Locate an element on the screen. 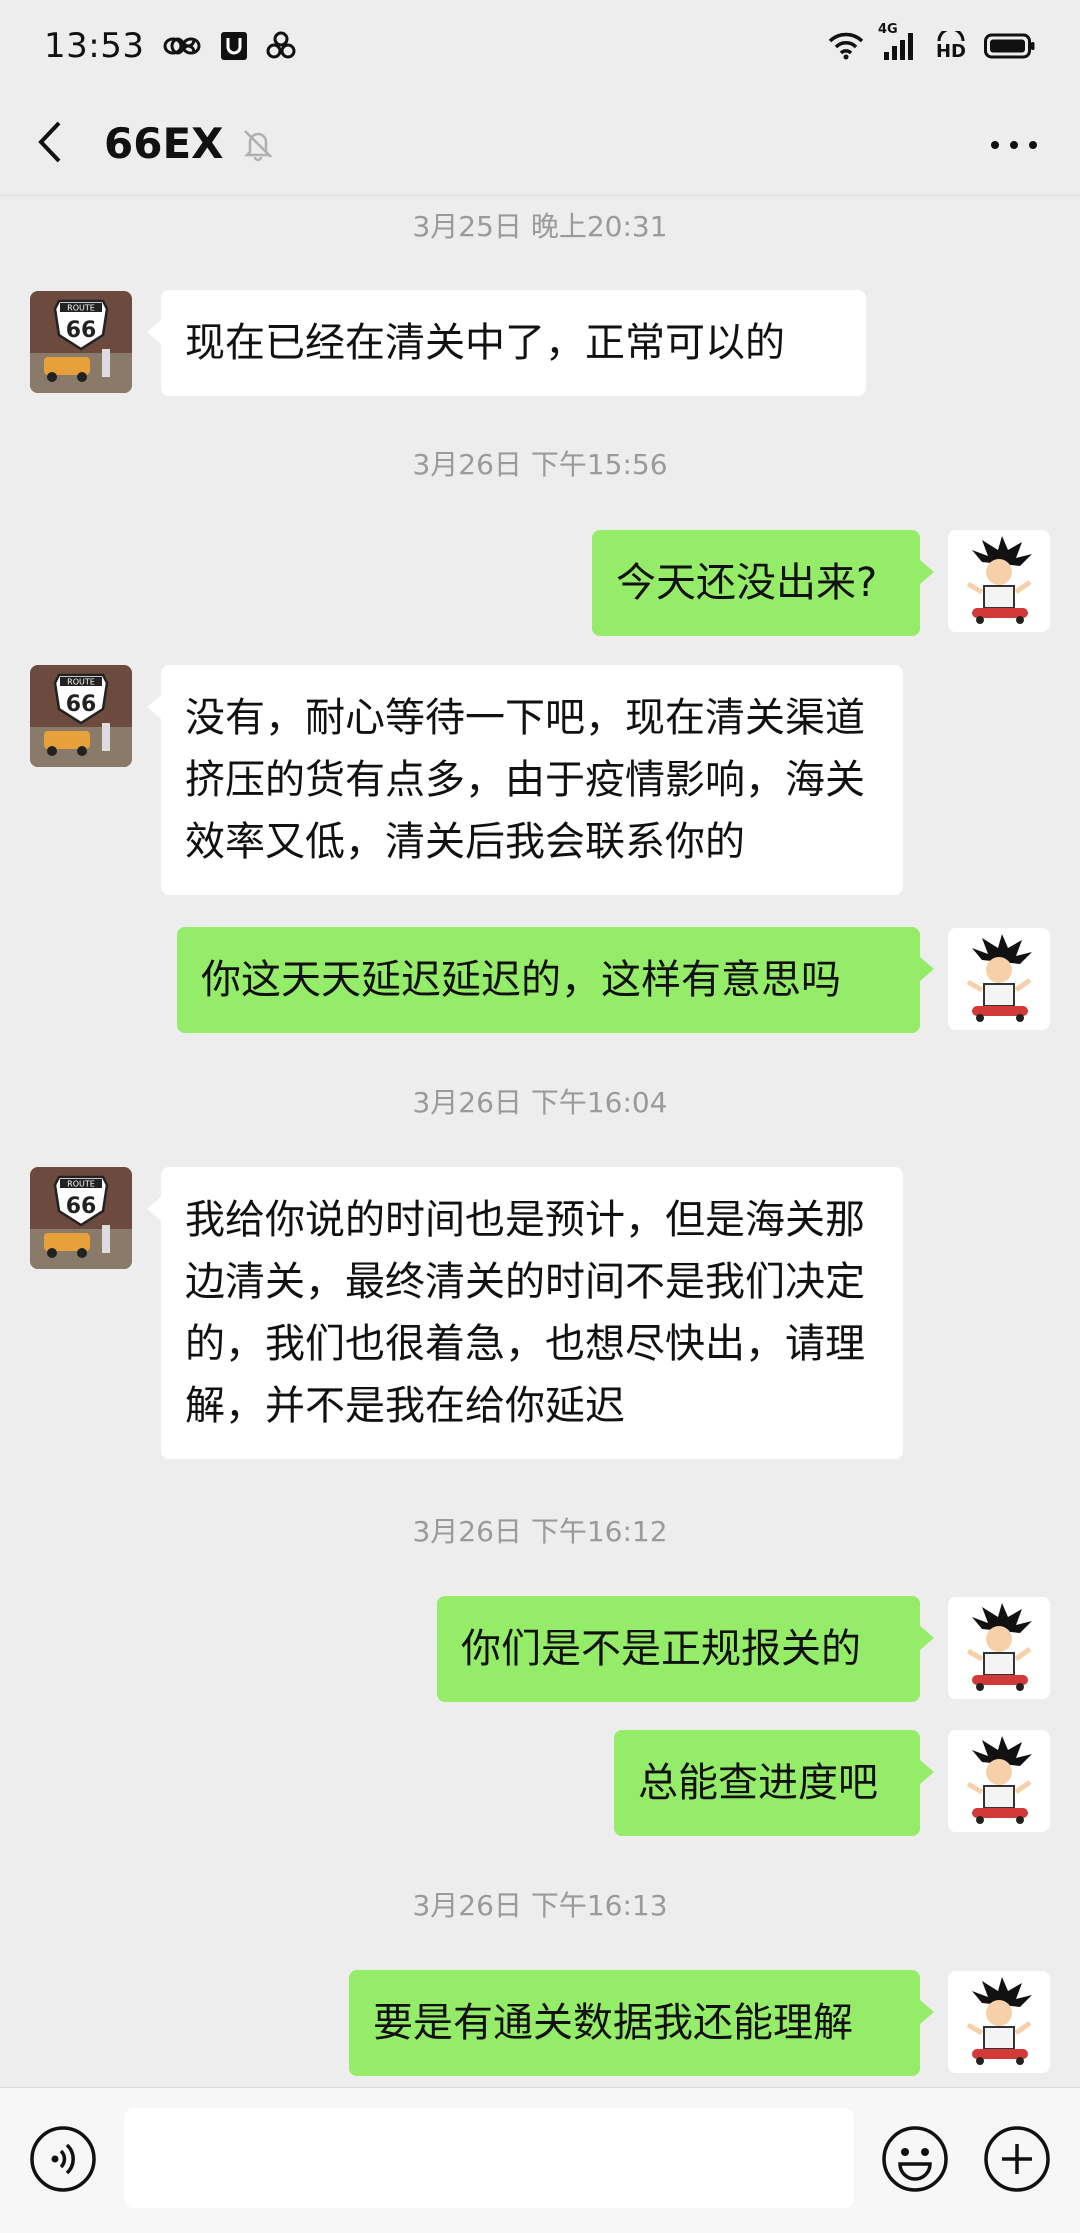 This screenshot has width=1080, height=2233. network-label: 4G is located at coordinates (887, 29).